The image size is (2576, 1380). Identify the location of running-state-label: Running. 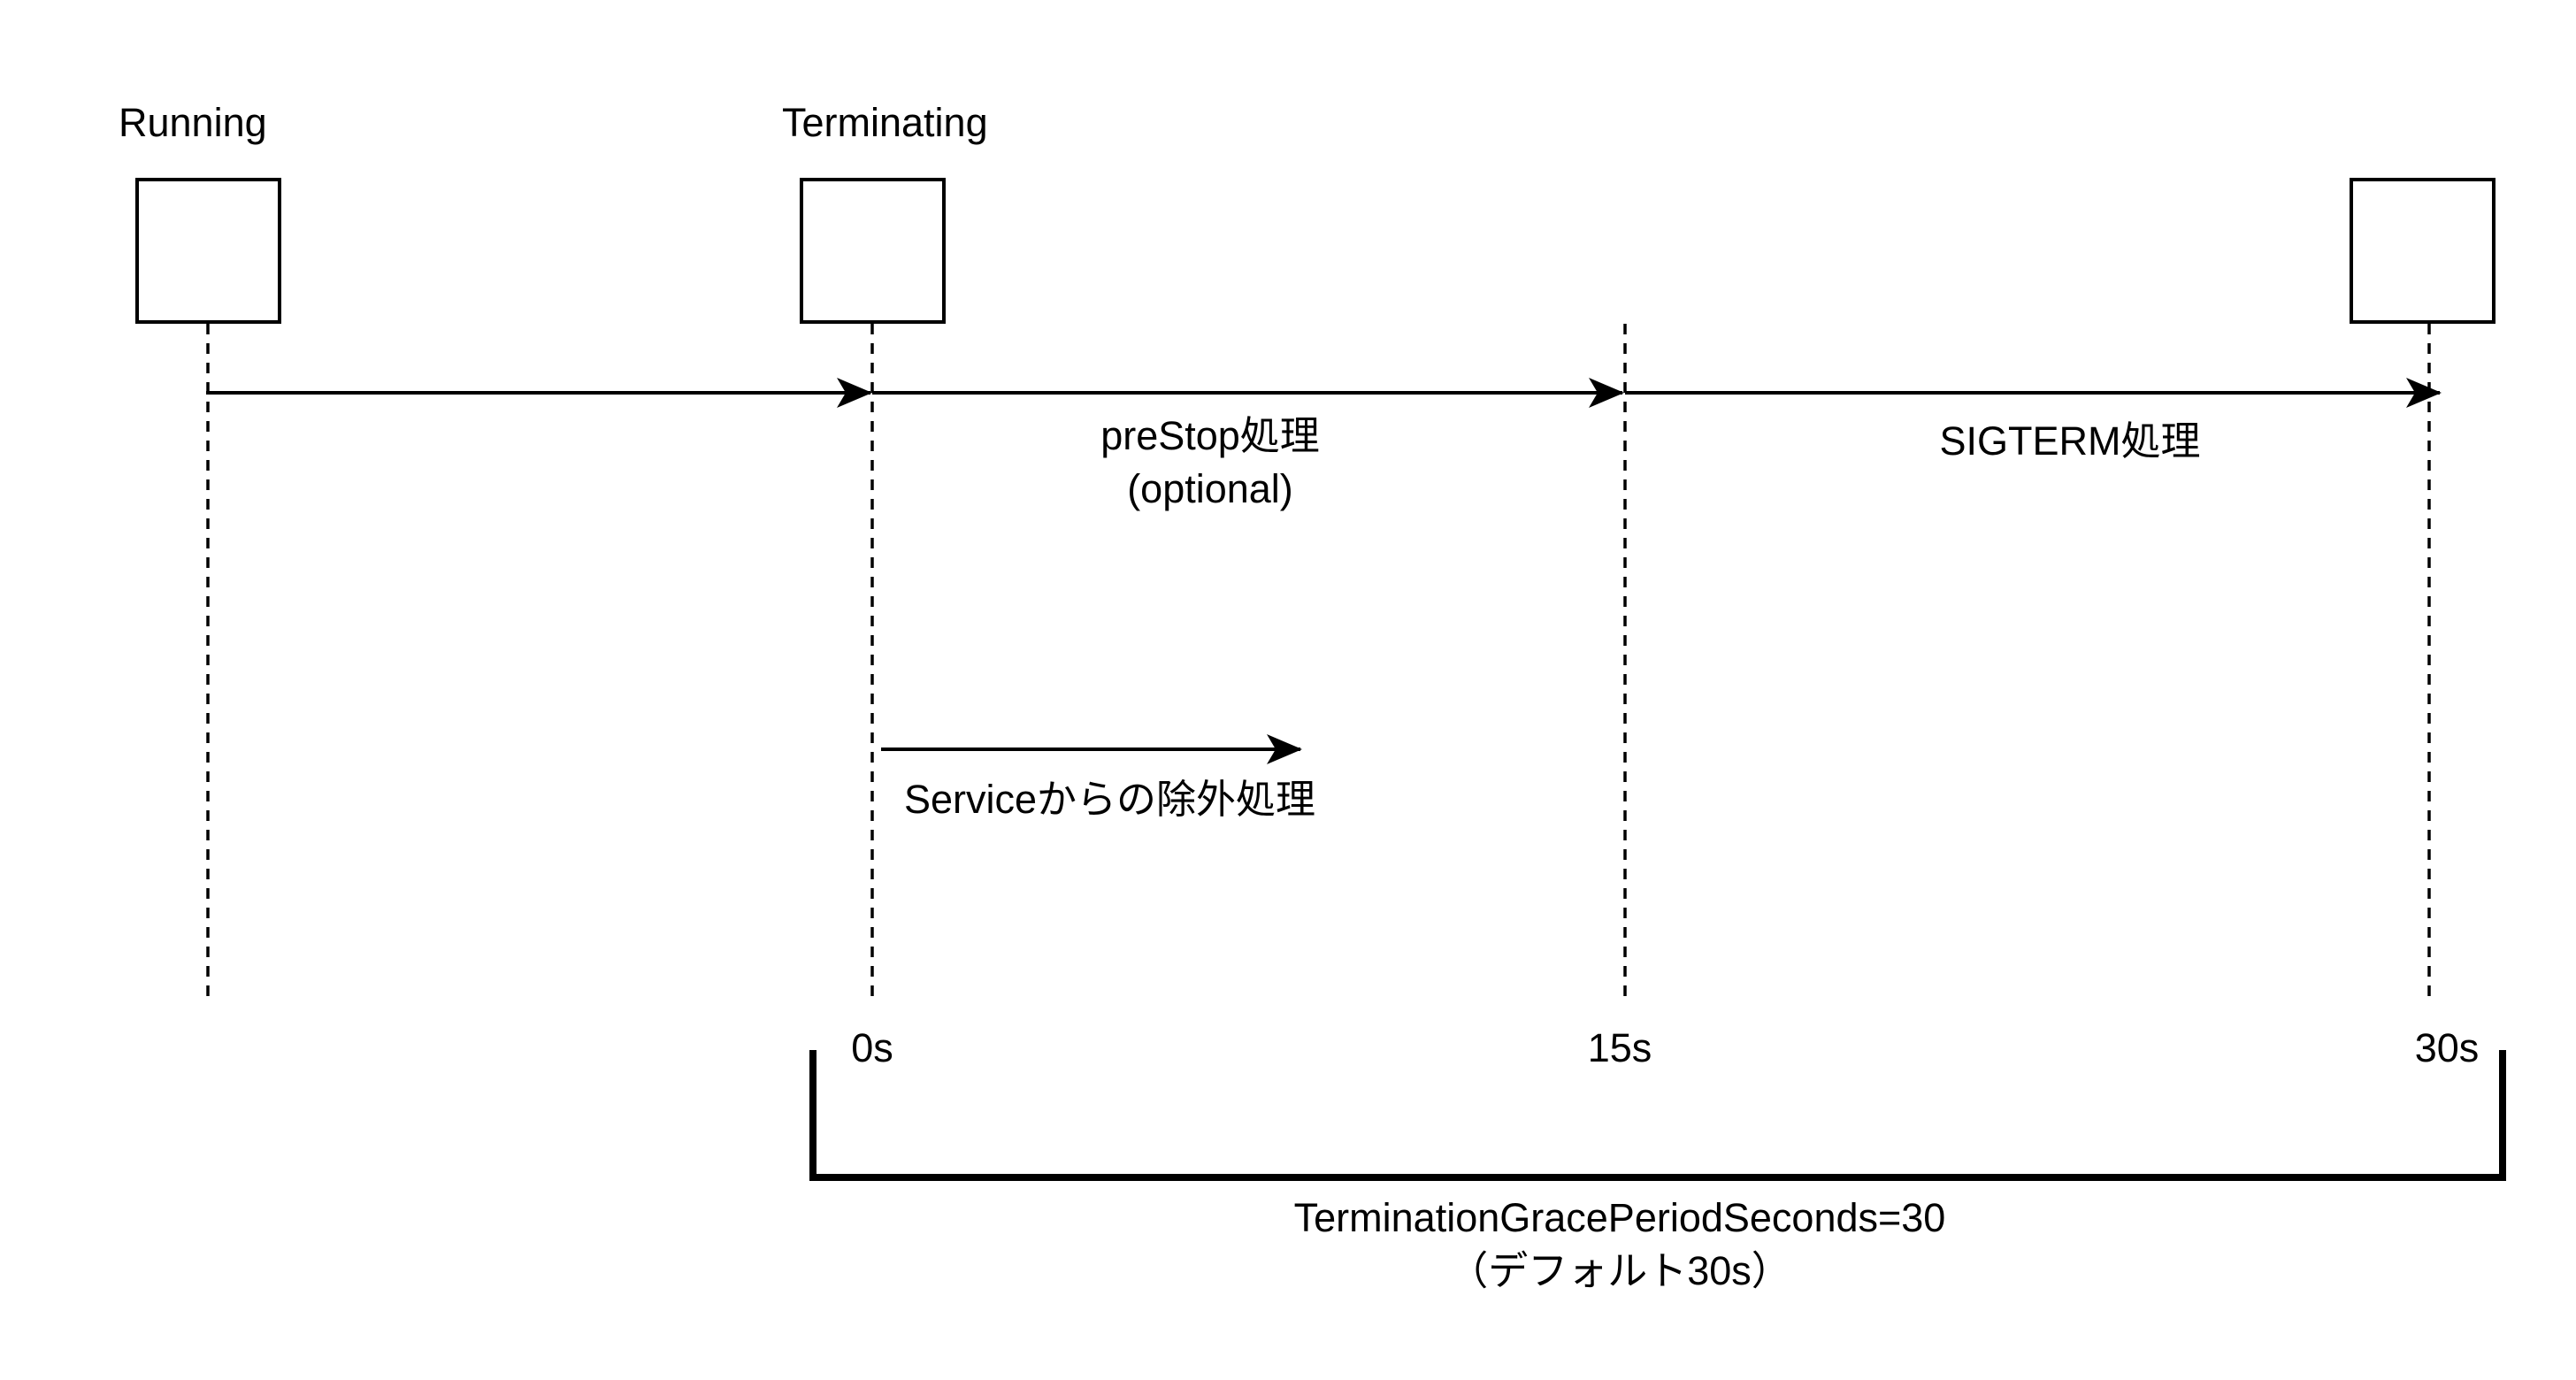
(193, 122).